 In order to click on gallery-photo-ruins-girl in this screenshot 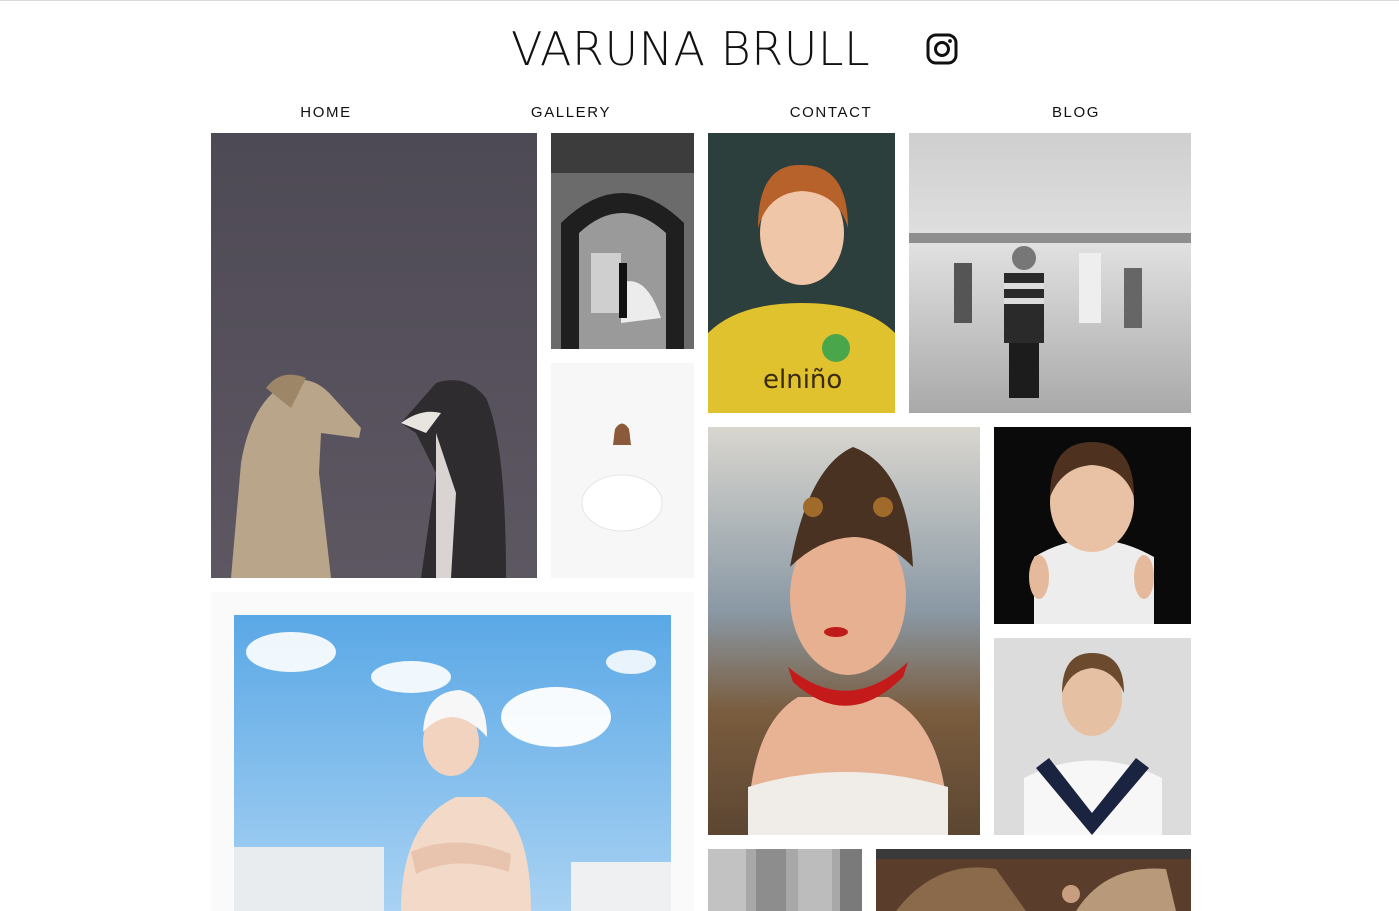, I will do `click(1033, 880)`.